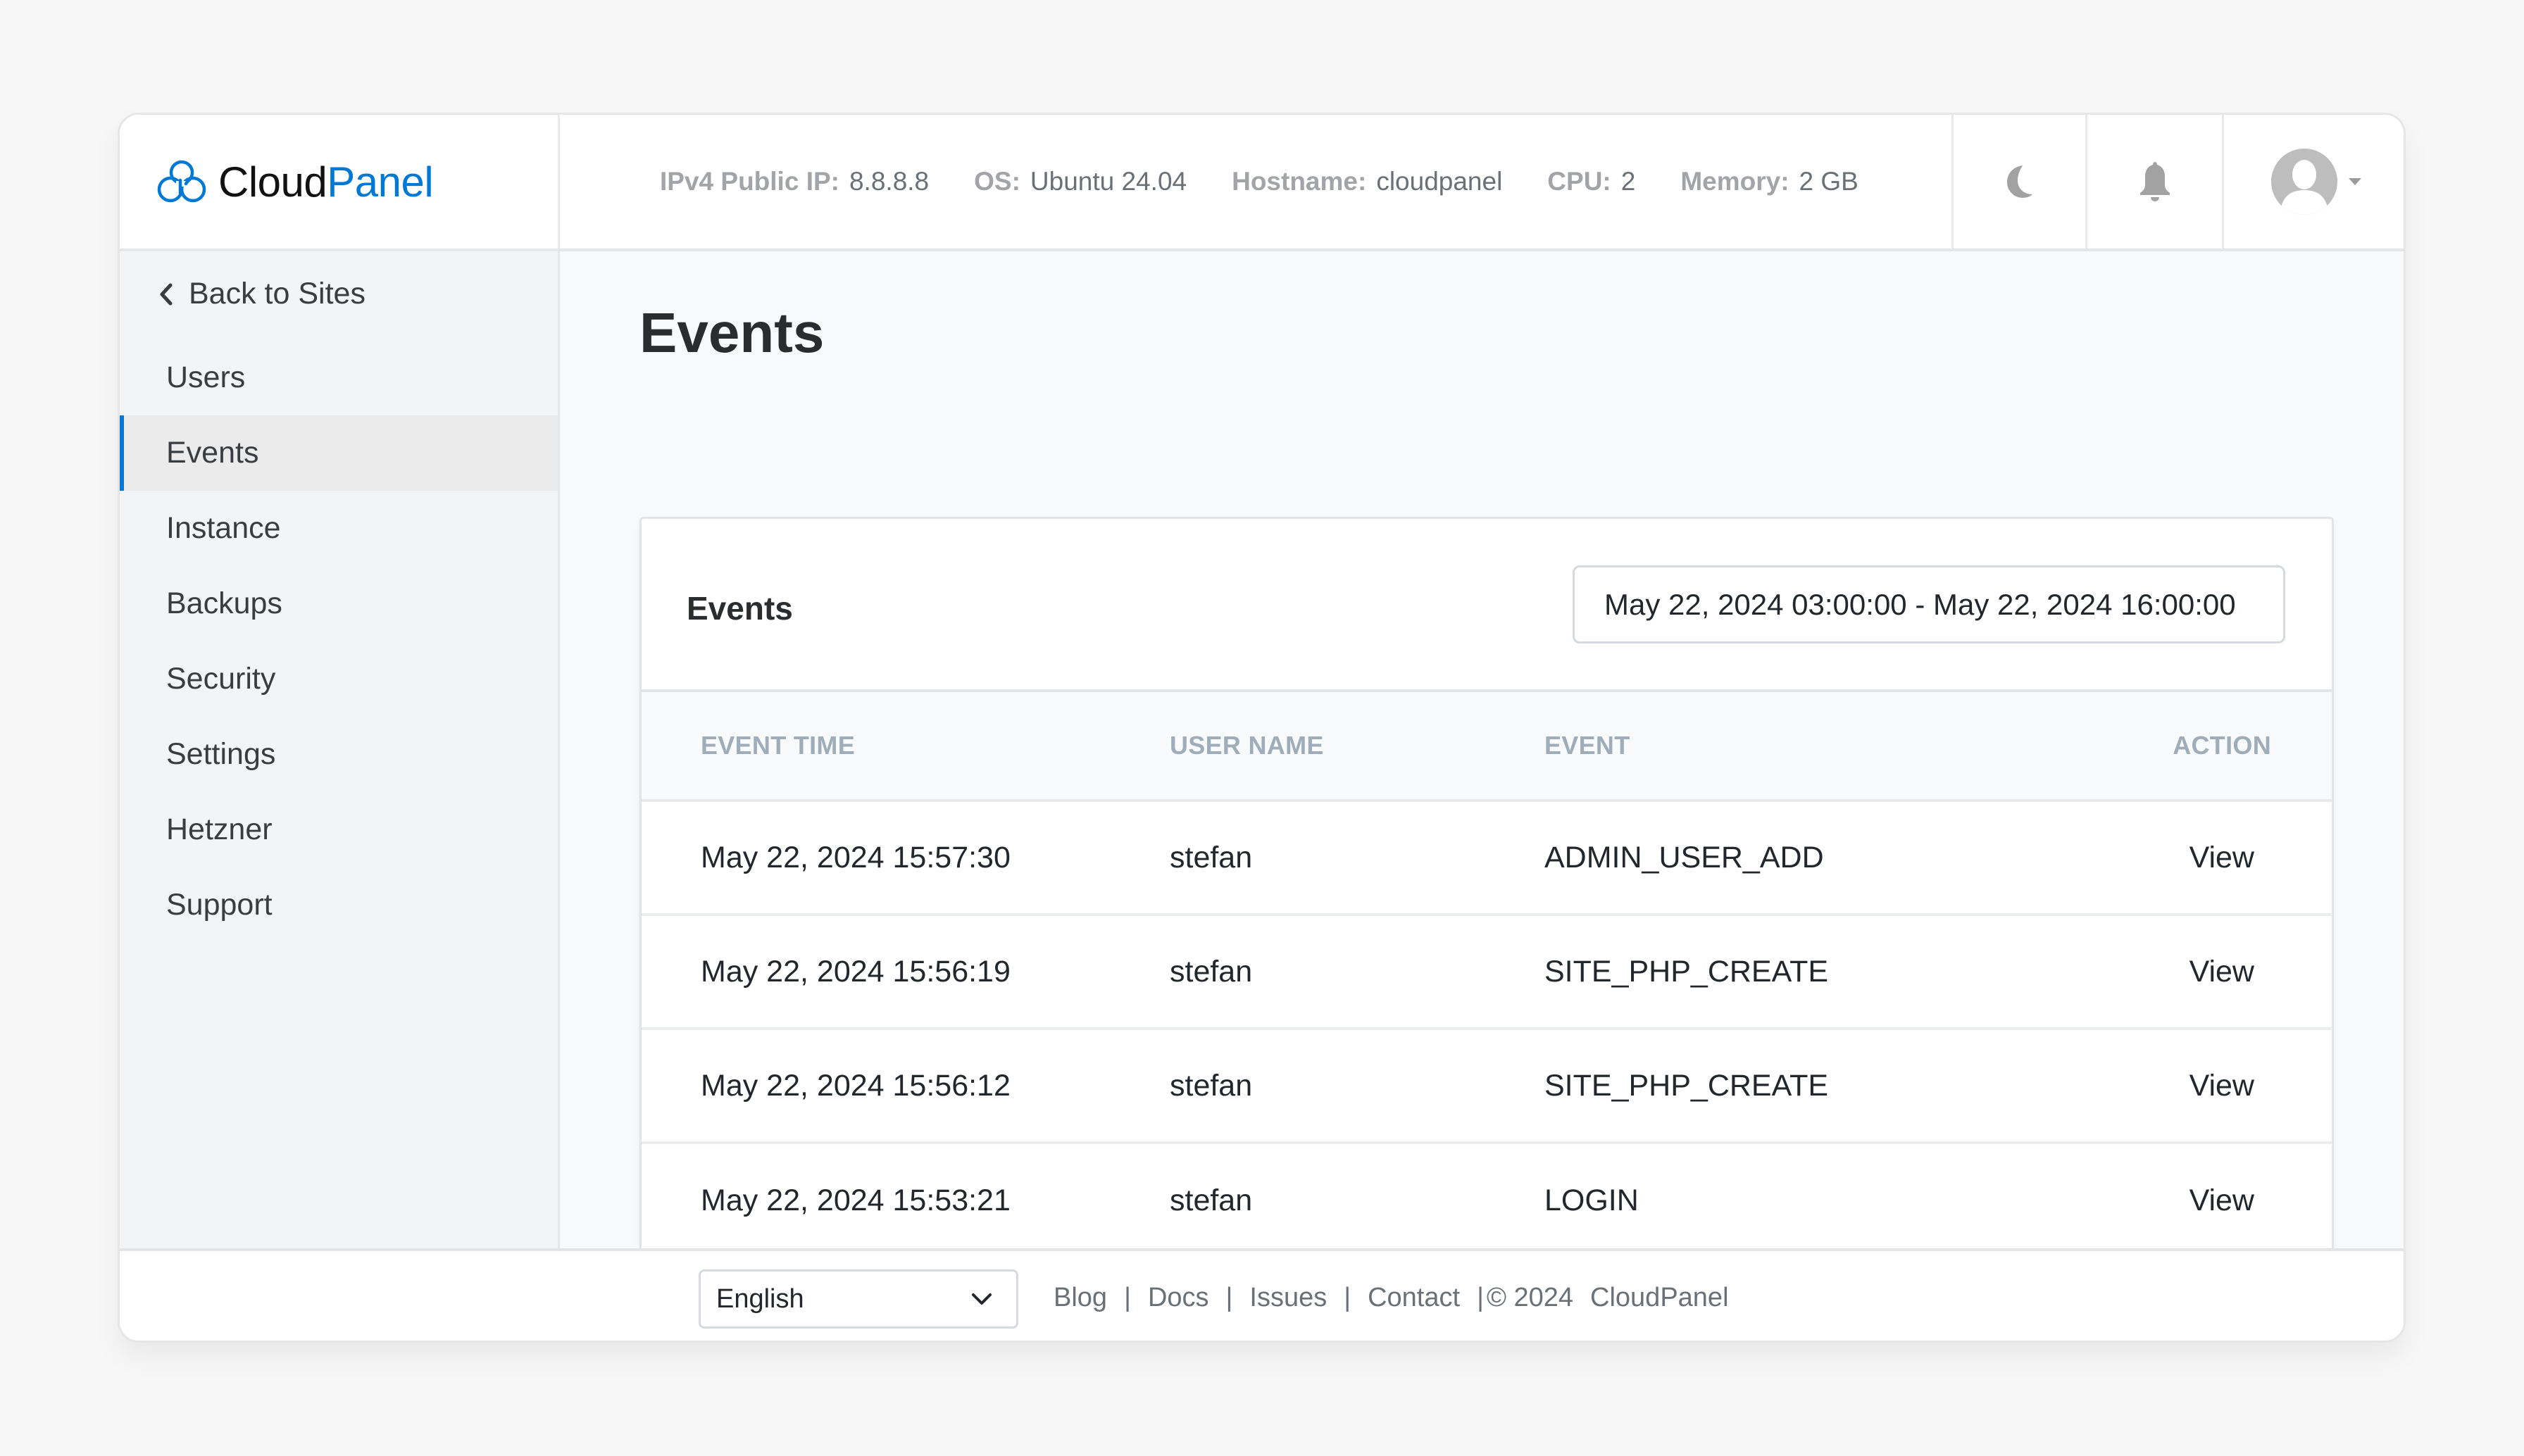  I want to click on back-to-sites-label: Back to Sites, so click(277, 293).